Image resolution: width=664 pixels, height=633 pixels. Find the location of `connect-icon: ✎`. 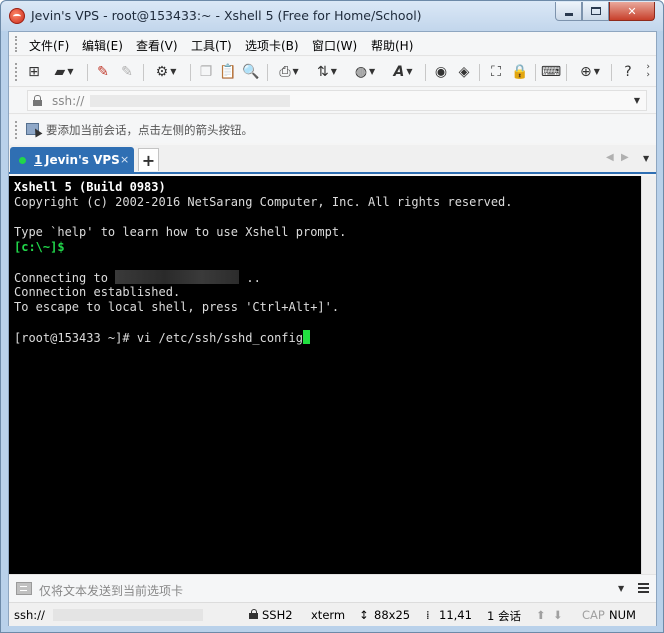

connect-icon: ✎ is located at coordinates (103, 72).